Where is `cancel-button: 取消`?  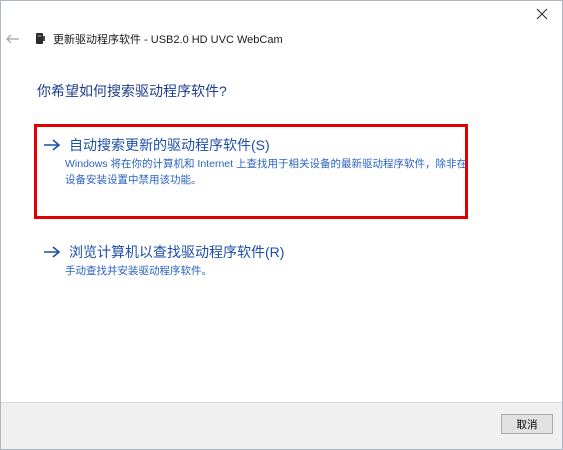
cancel-button: 取消 is located at coordinates (527, 424).